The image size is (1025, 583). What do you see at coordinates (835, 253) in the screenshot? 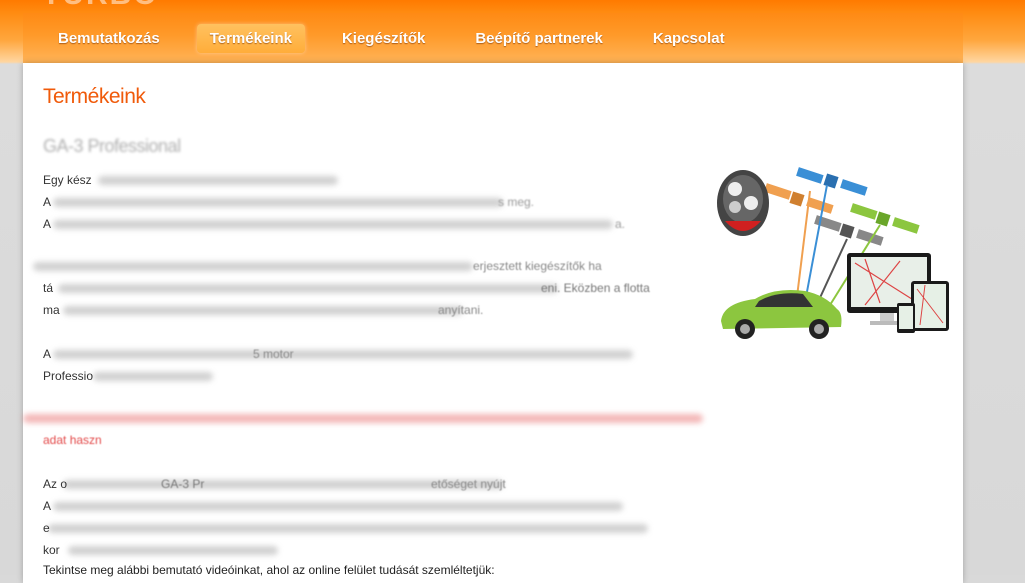
I see `product-illustration` at bounding box center [835, 253].